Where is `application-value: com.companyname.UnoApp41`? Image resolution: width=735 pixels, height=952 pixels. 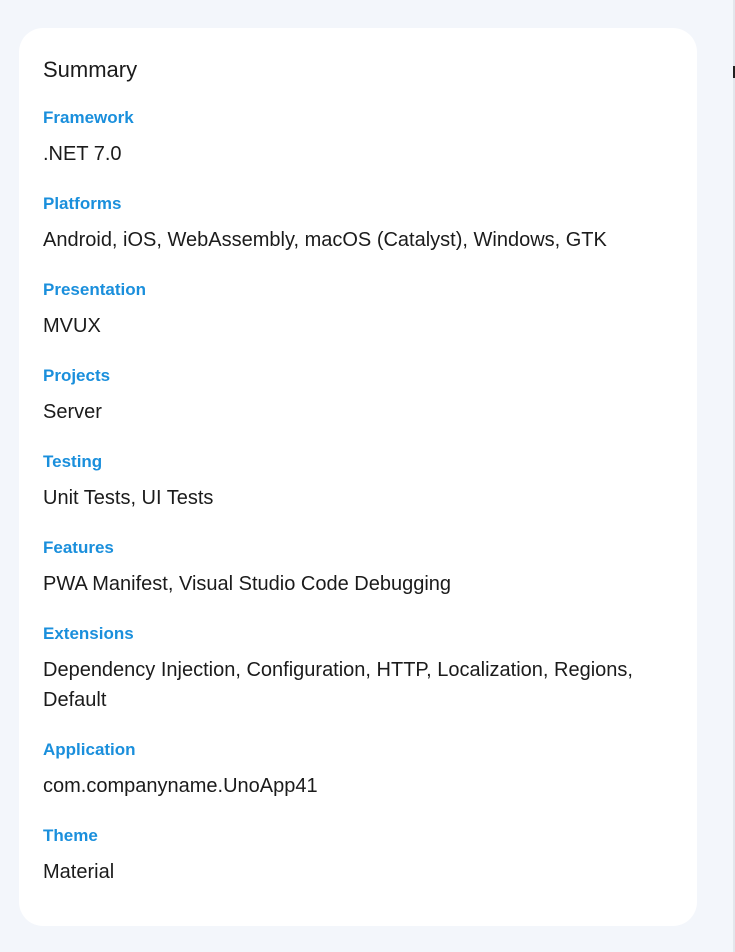 application-value: com.companyname.UnoApp41 is located at coordinates (180, 786).